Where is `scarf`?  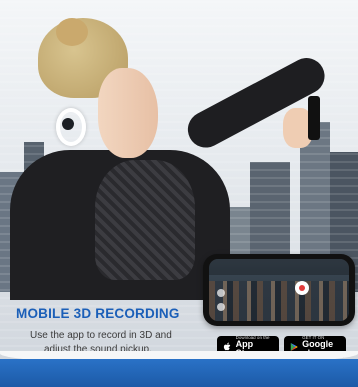 scarf is located at coordinates (145, 220).